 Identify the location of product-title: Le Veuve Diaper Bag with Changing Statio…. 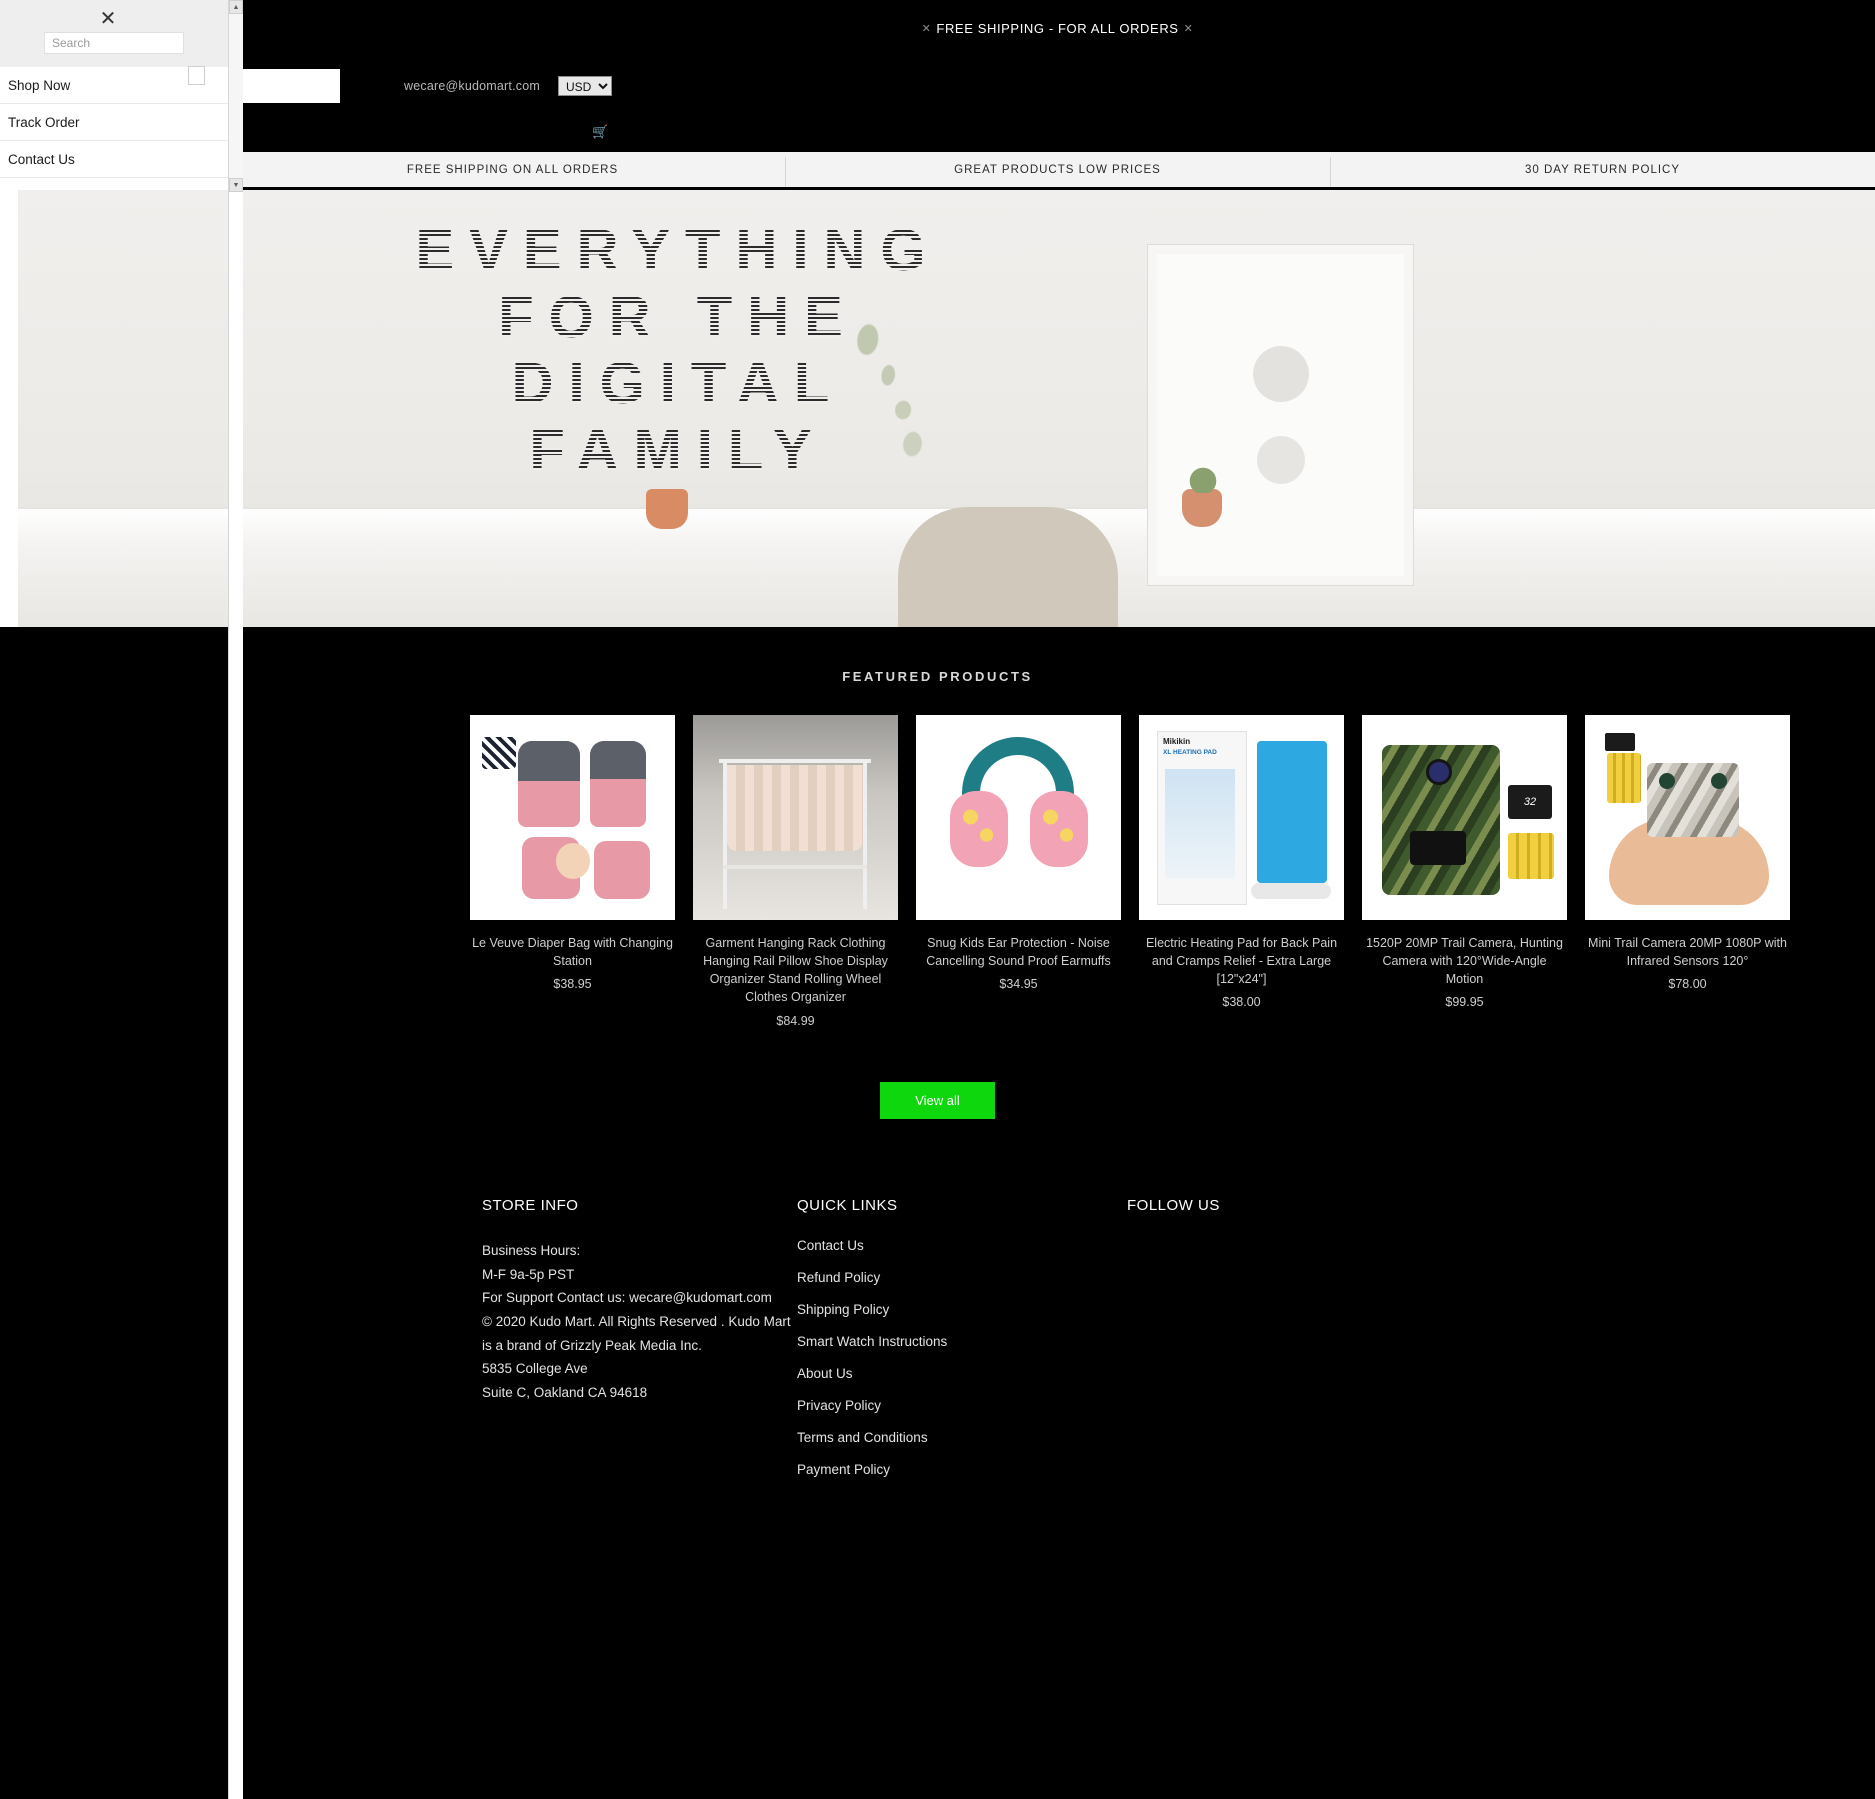
(572, 952).